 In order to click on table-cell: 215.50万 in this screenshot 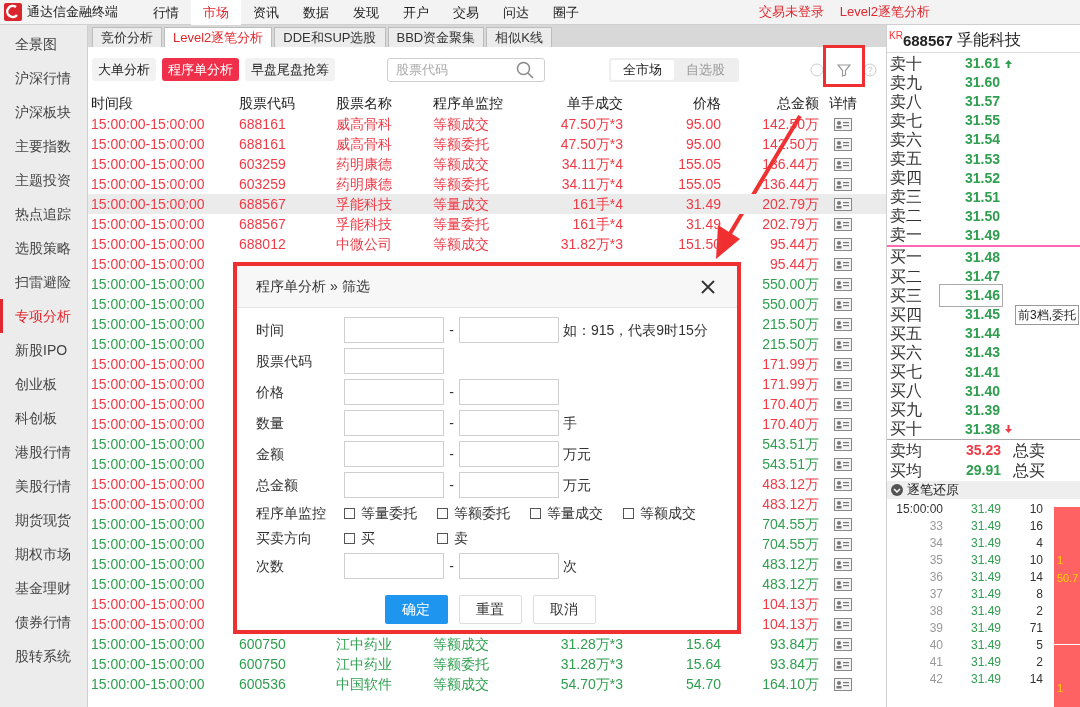, I will do `click(790, 343)`.